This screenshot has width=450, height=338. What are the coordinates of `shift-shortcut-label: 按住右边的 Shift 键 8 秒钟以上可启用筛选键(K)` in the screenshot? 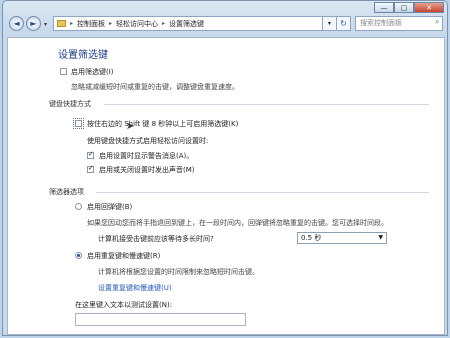 It's located at (162, 124).